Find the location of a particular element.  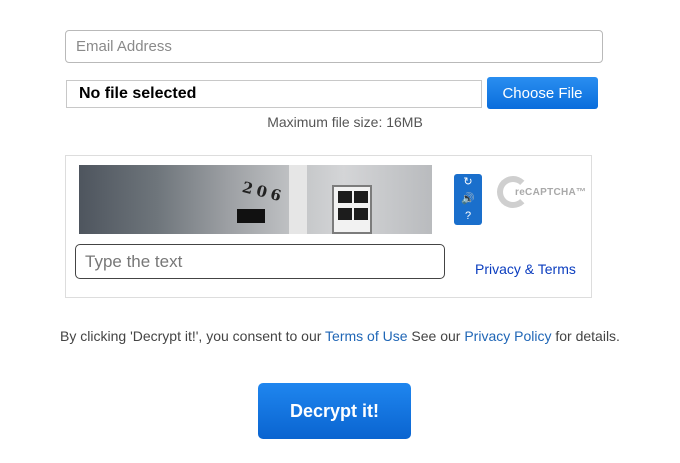

decrypt-button: Decrypt it! is located at coordinates (334, 411).